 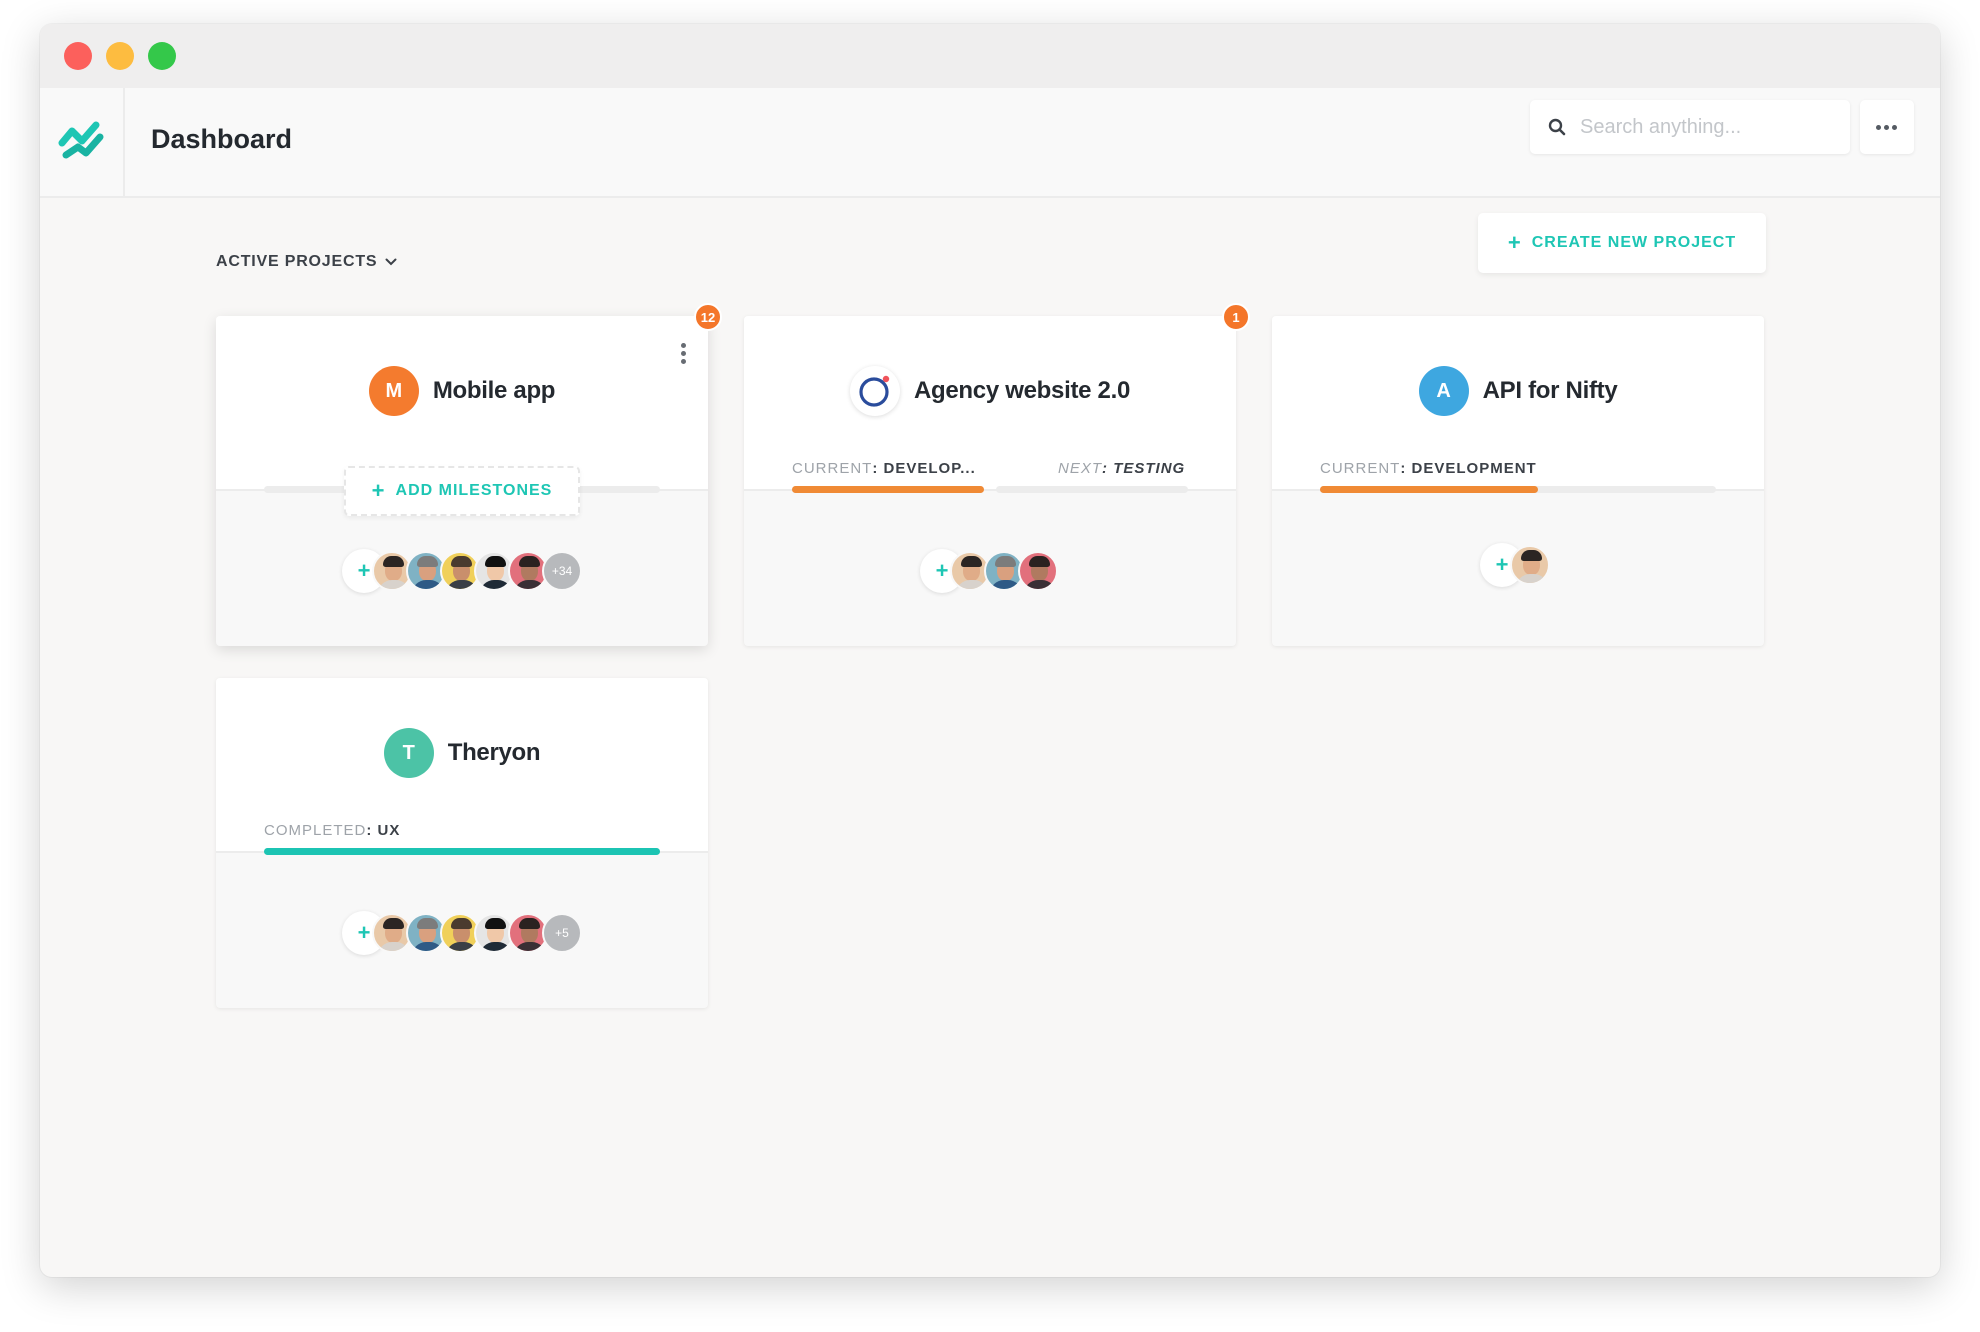 What do you see at coordinates (1705, 127) in the screenshot?
I see `search-input` at bounding box center [1705, 127].